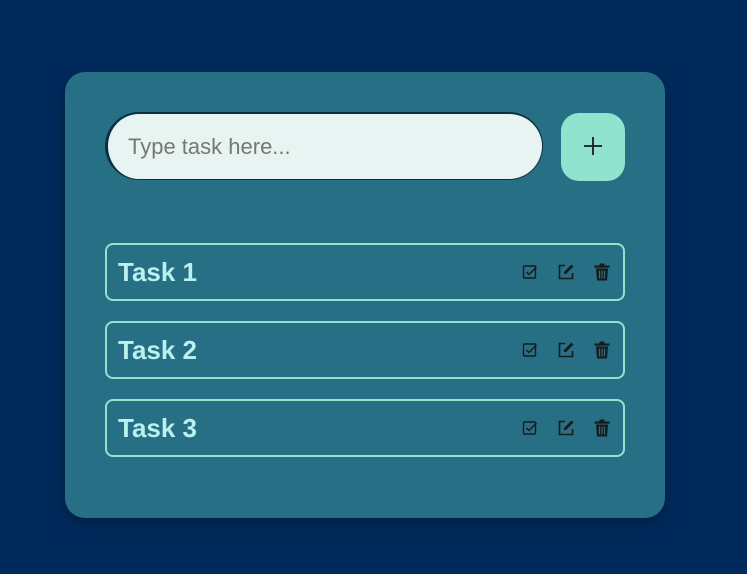 This screenshot has height=574, width=747. I want to click on input-row, so click(365, 147).